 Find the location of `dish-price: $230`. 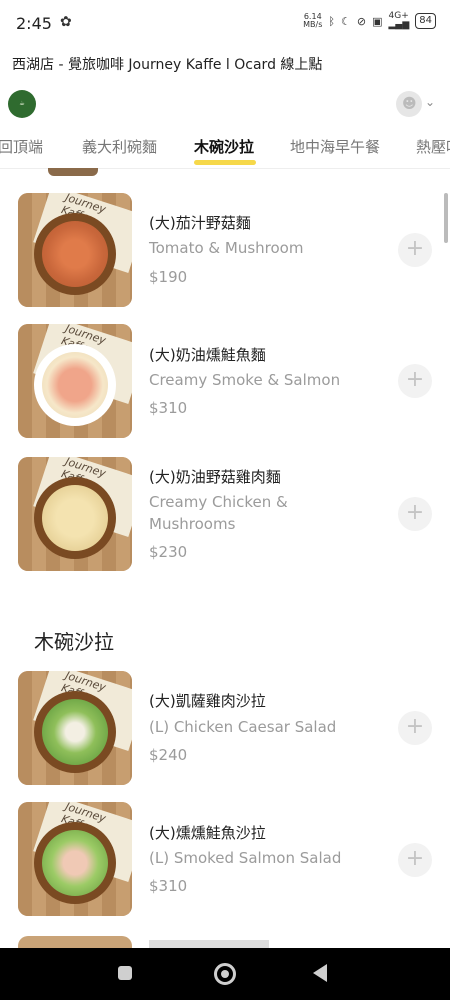

dish-price: $230 is located at coordinates (168, 552).